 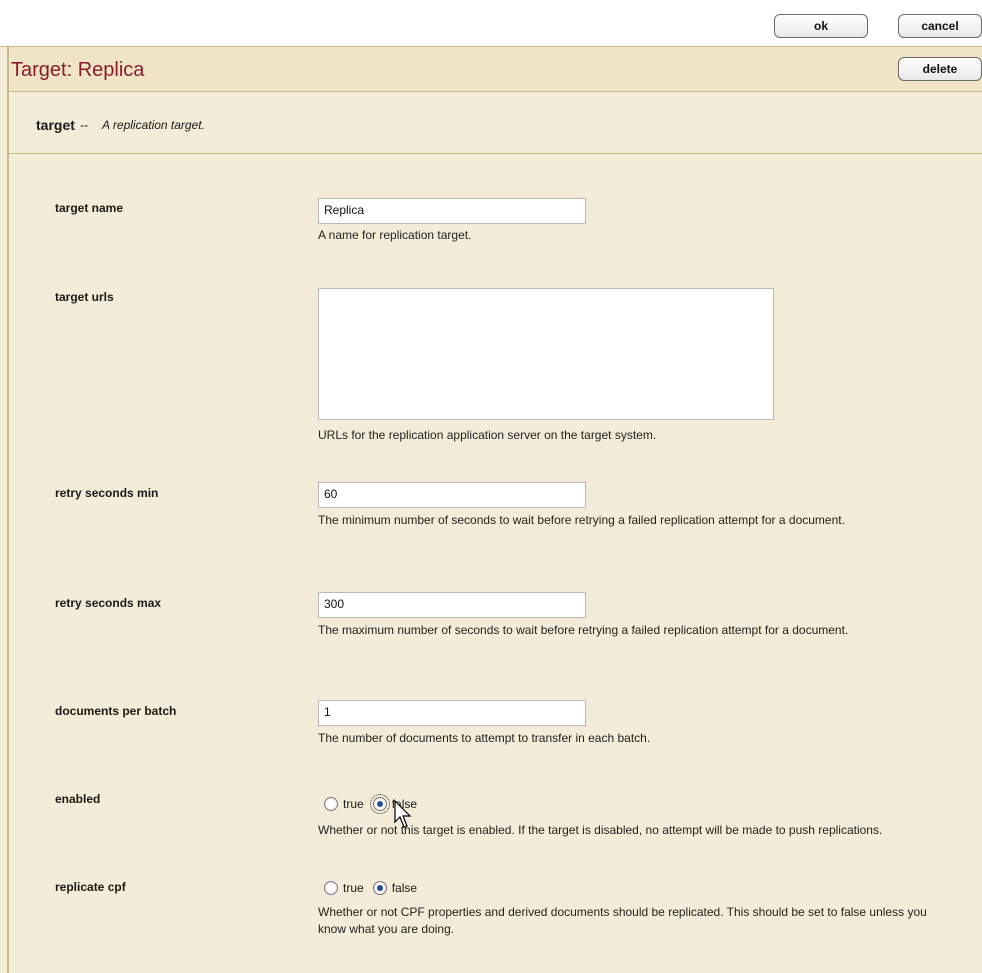 What do you see at coordinates (331, 804) in the screenshot?
I see `enabled-true-radio` at bounding box center [331, 804].